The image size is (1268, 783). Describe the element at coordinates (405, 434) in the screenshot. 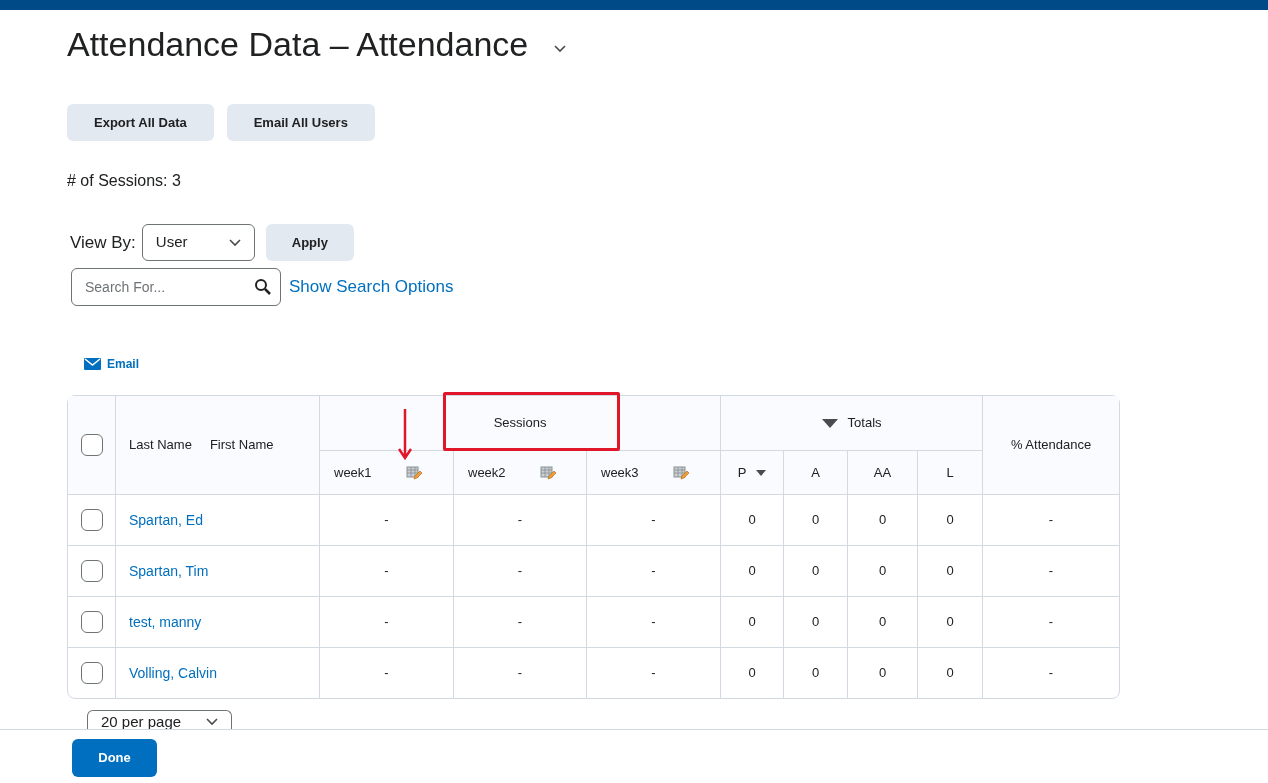

I see `annotation-arrow` at that location.